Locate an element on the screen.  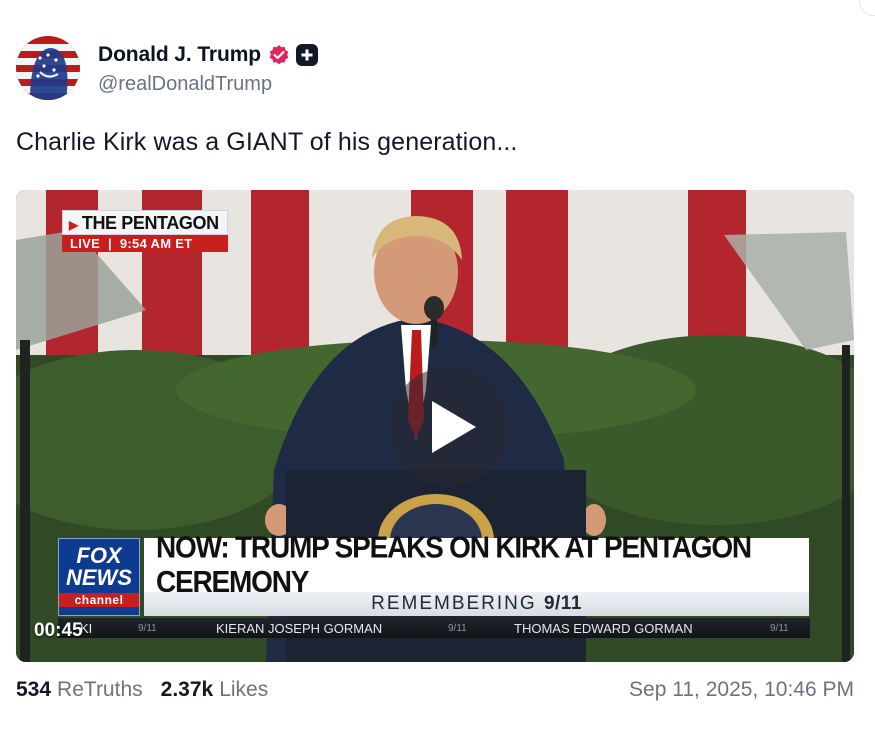
live-time: 9:54 AM ET is located at coordinates (156, 243).